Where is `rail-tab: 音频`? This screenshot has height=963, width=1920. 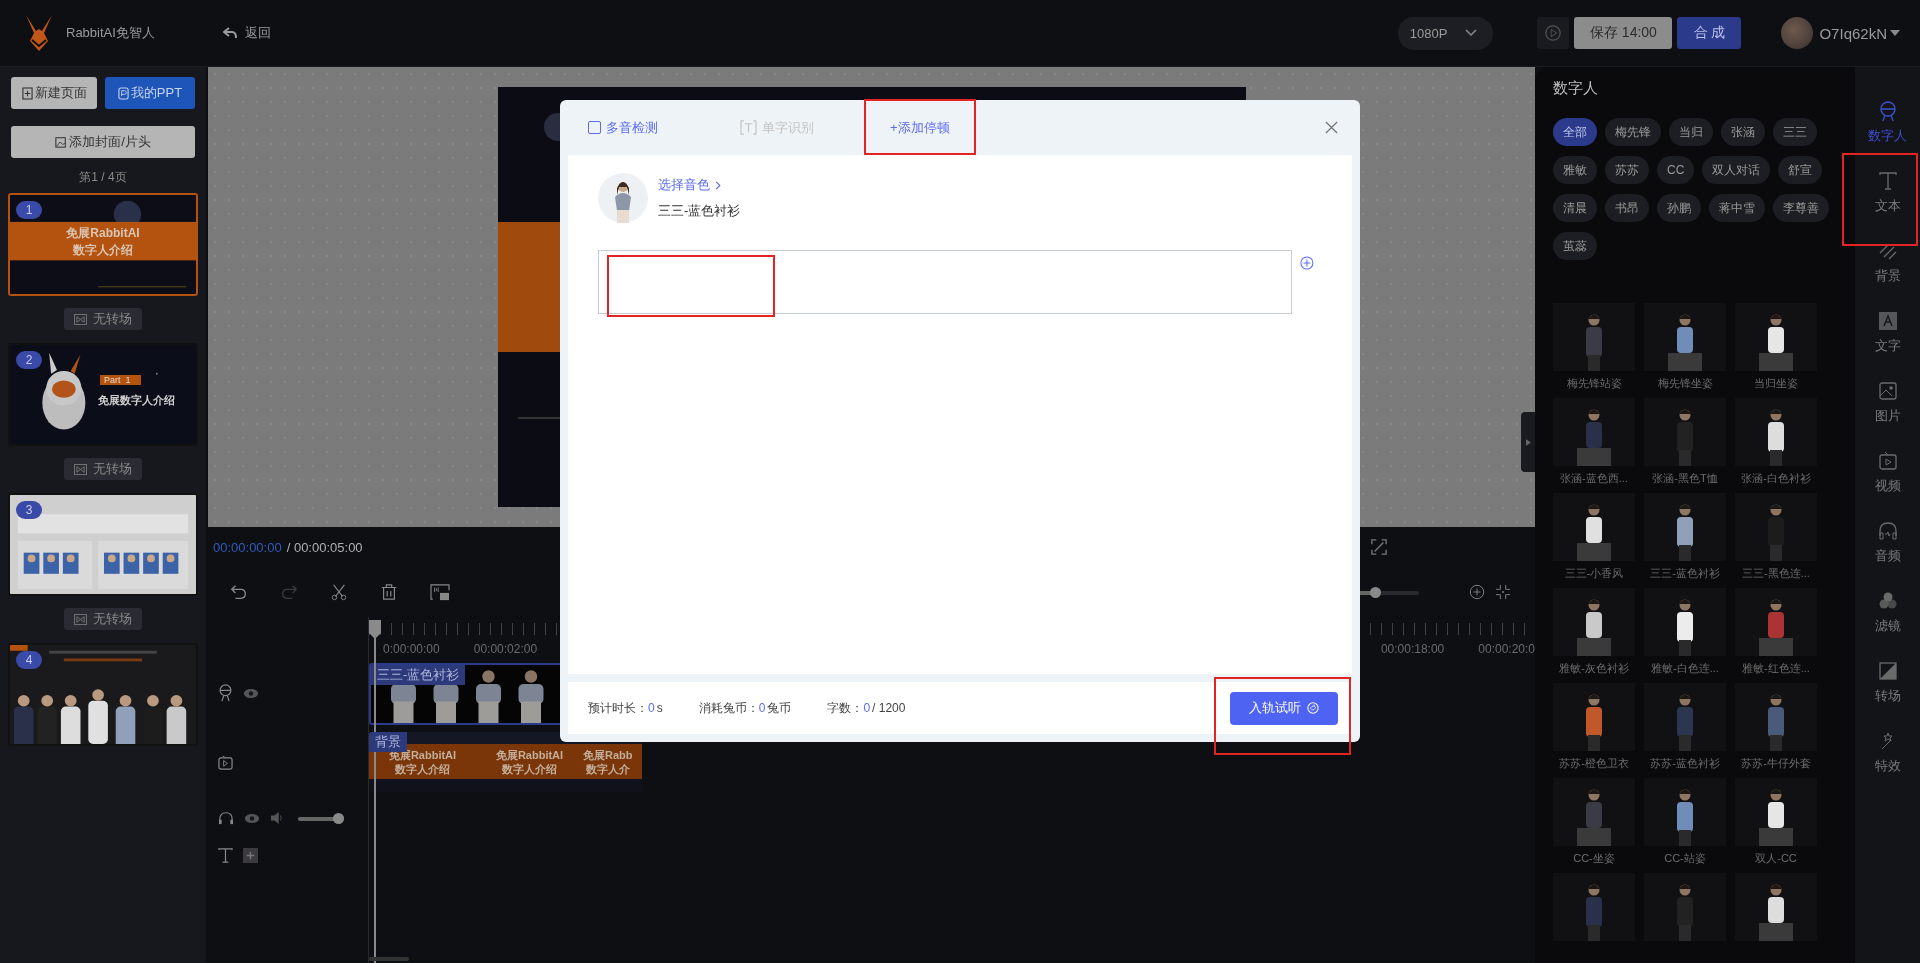 rail-tab: 音频 is located at coordinates (1887, 556).